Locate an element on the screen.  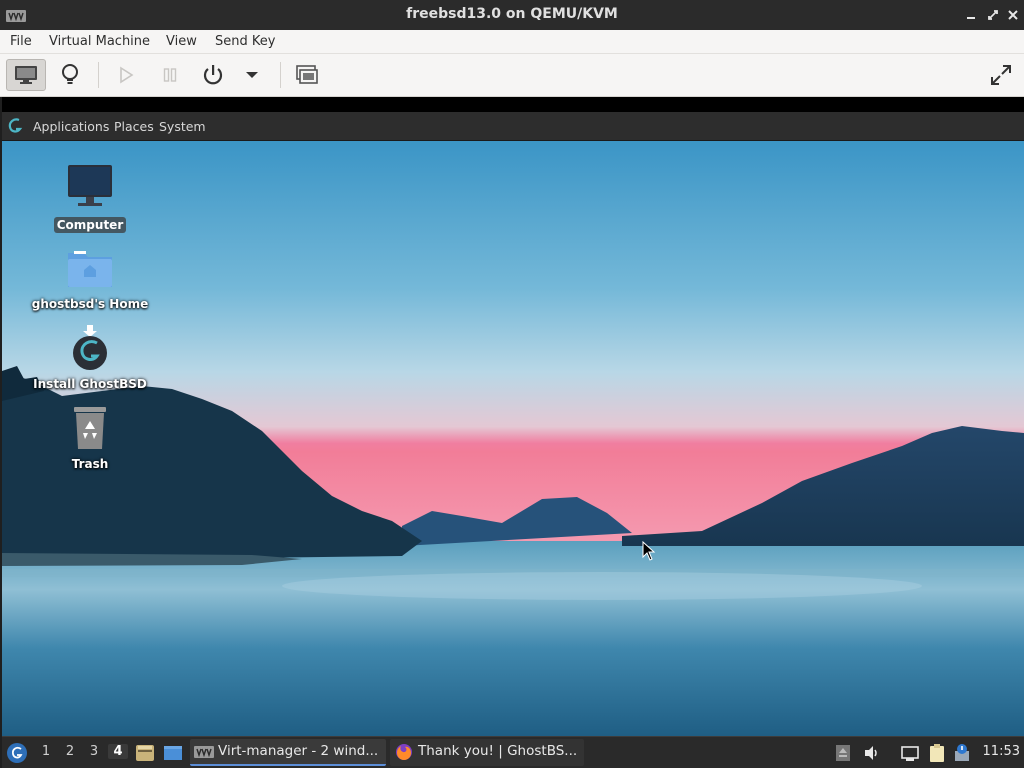
snapshots-icon is located at coordinates (307, 74).